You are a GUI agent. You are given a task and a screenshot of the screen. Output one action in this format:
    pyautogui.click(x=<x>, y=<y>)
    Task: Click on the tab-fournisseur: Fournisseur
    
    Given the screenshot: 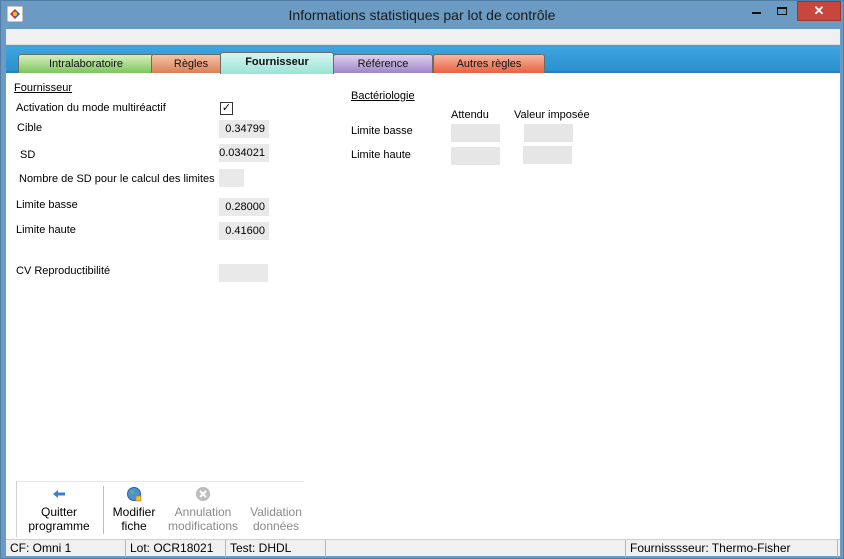 What is the action you would take?
    pyautogui.click(x=277, y=63)
    